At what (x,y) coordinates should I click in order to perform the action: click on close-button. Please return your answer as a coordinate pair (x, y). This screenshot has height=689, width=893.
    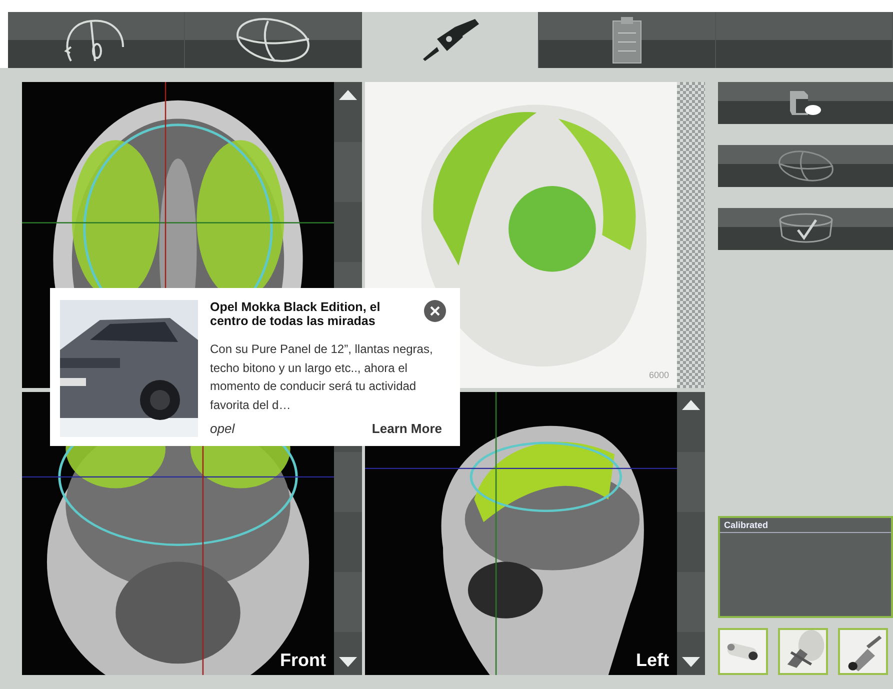
    Looking at the image, I should click on (435, 311).